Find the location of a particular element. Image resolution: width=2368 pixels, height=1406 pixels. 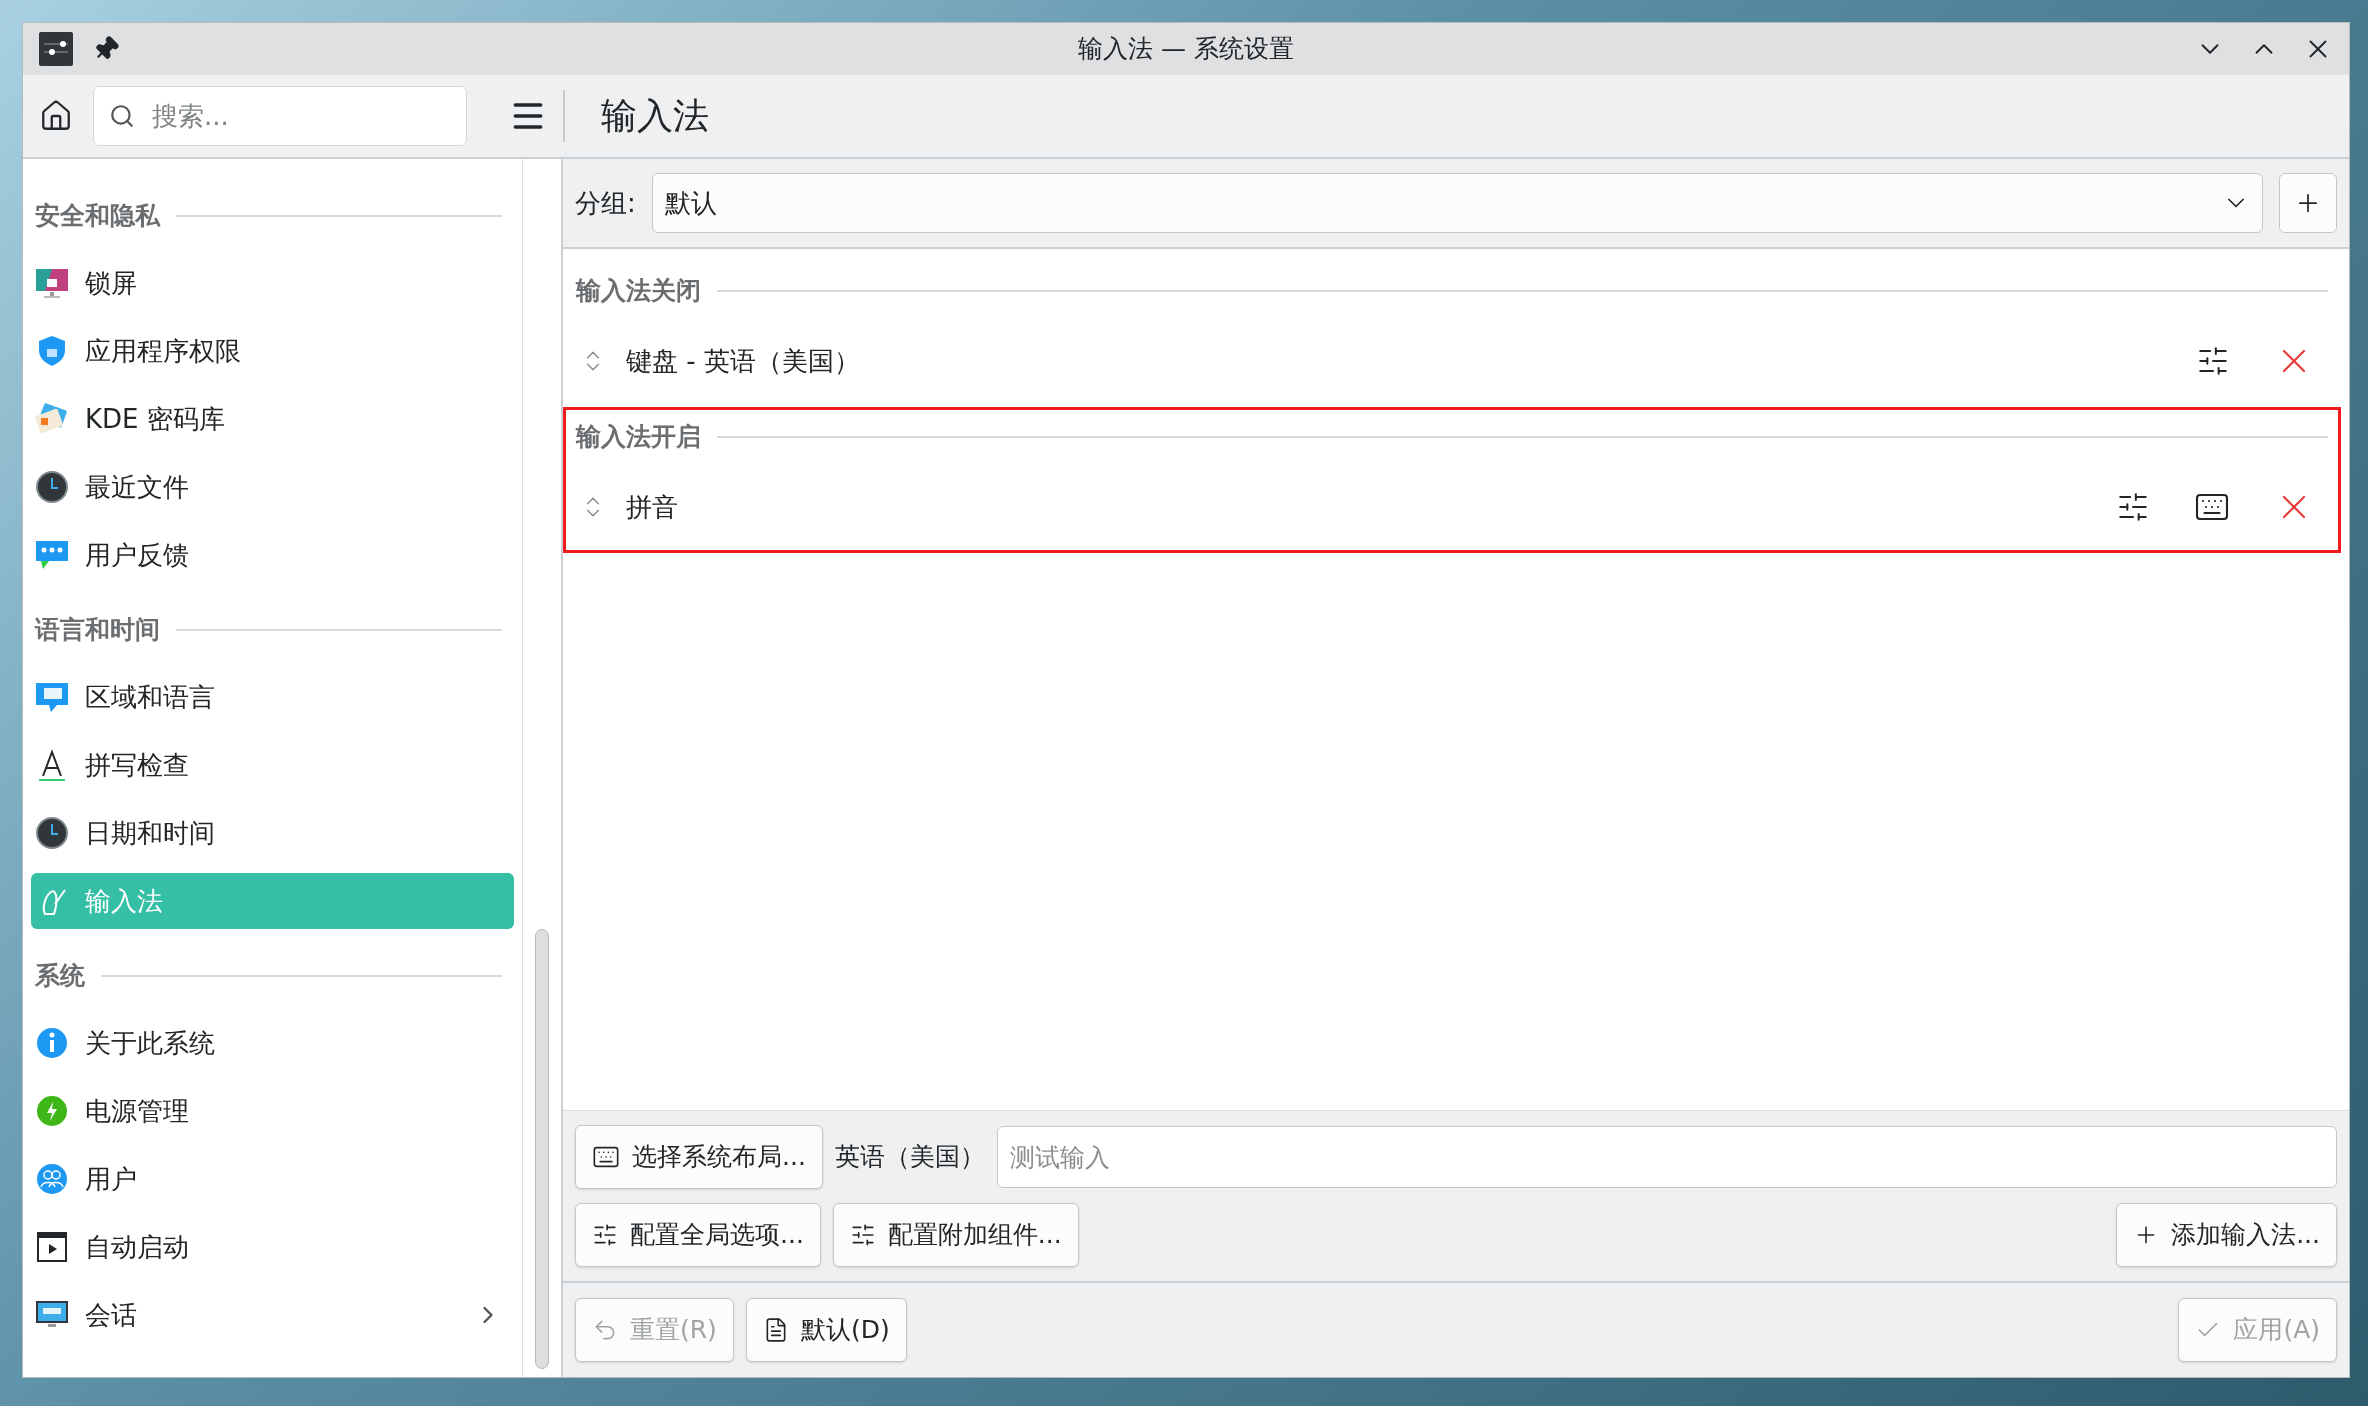

info-icon is located at coordinates (52, 1043).